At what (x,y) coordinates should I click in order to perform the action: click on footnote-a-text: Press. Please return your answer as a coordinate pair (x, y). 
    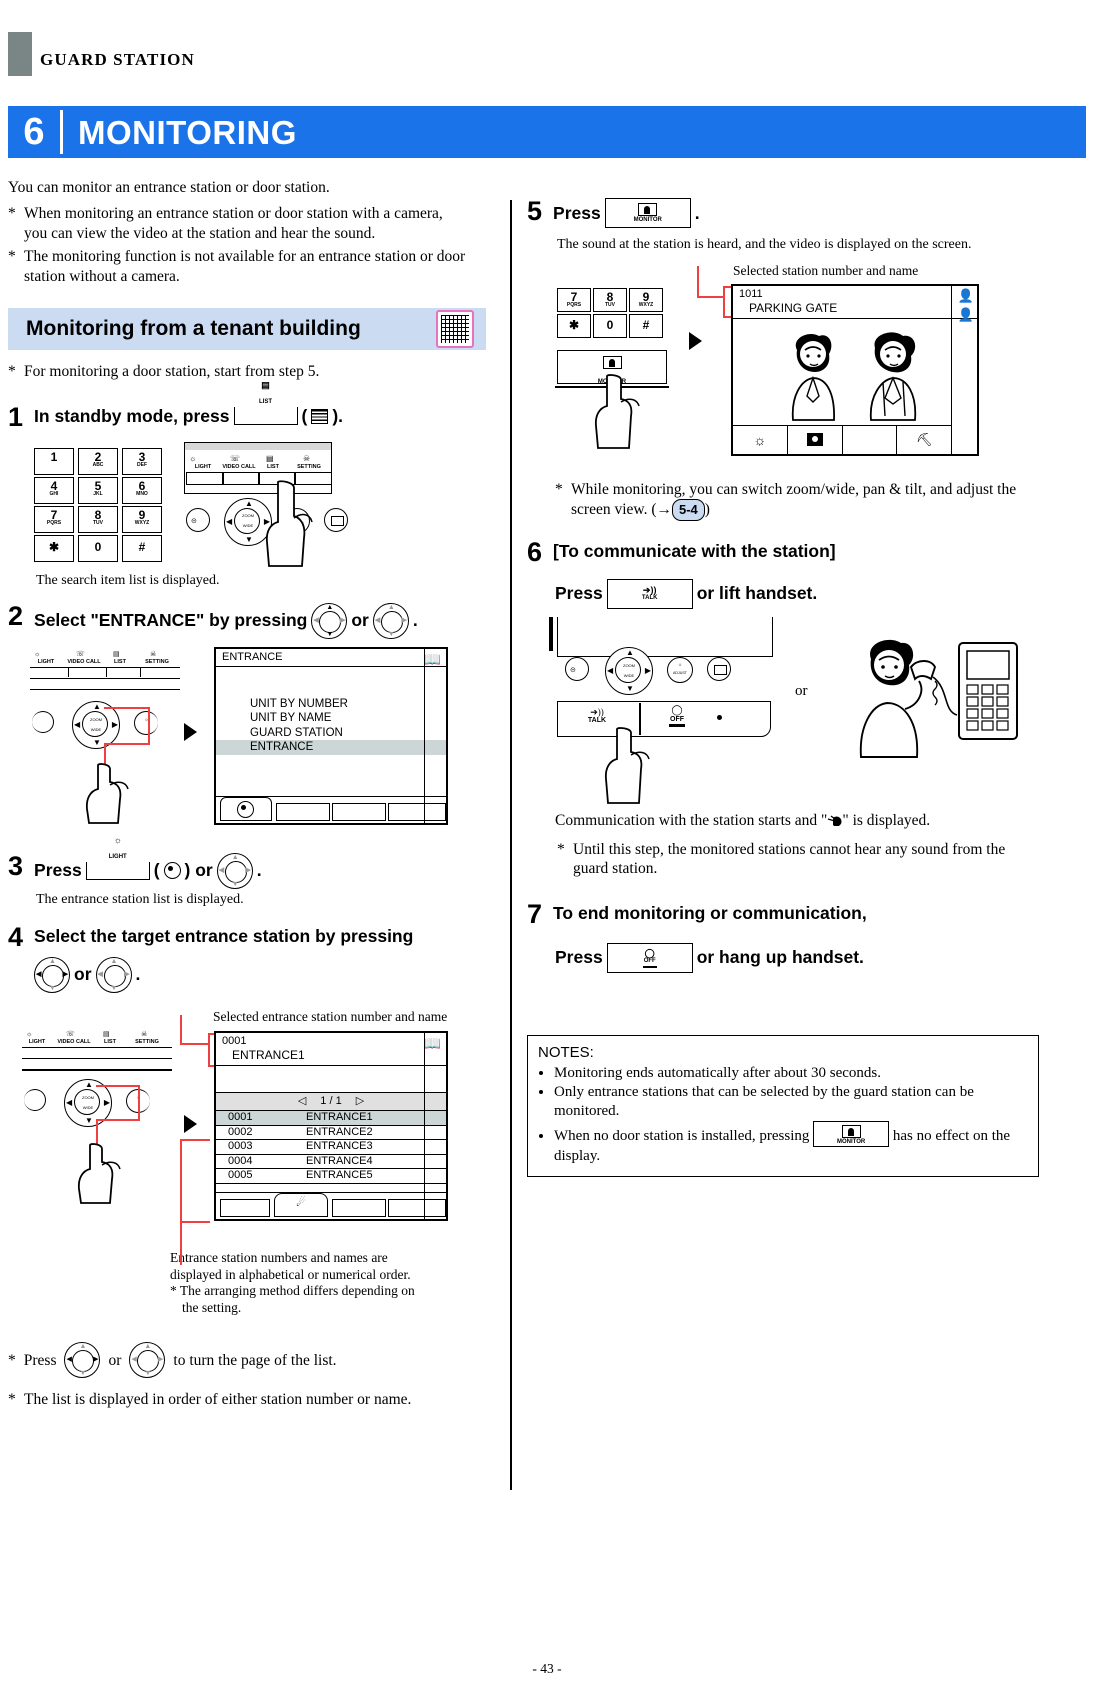
    Looking at the image, I should click on (40, 1360).